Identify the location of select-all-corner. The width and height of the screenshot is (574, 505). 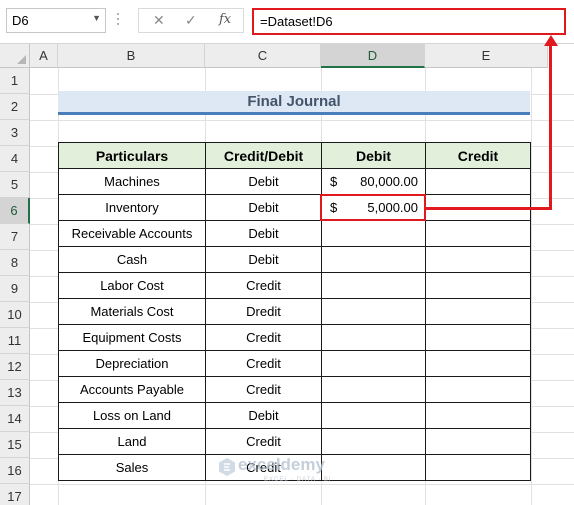
(15, 56).